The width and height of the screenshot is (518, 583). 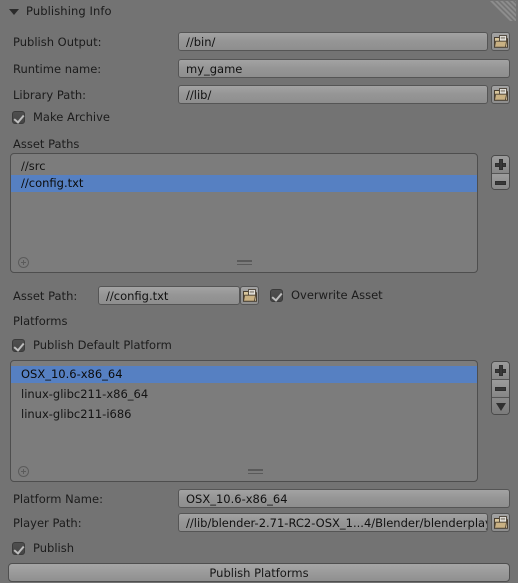 I want to click on list-item: linux-glibc211-i686, so click(x=244, y=414).